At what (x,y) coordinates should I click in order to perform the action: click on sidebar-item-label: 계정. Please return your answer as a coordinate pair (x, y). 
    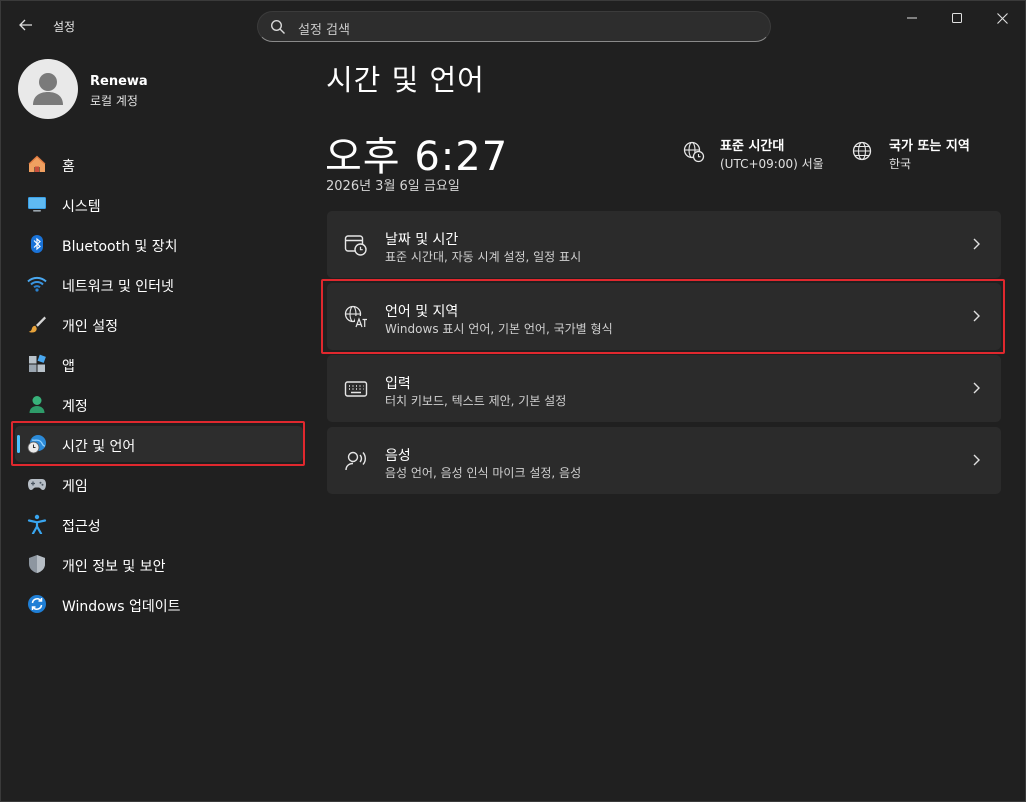
    Looking at the image, I should click on (75, 407).